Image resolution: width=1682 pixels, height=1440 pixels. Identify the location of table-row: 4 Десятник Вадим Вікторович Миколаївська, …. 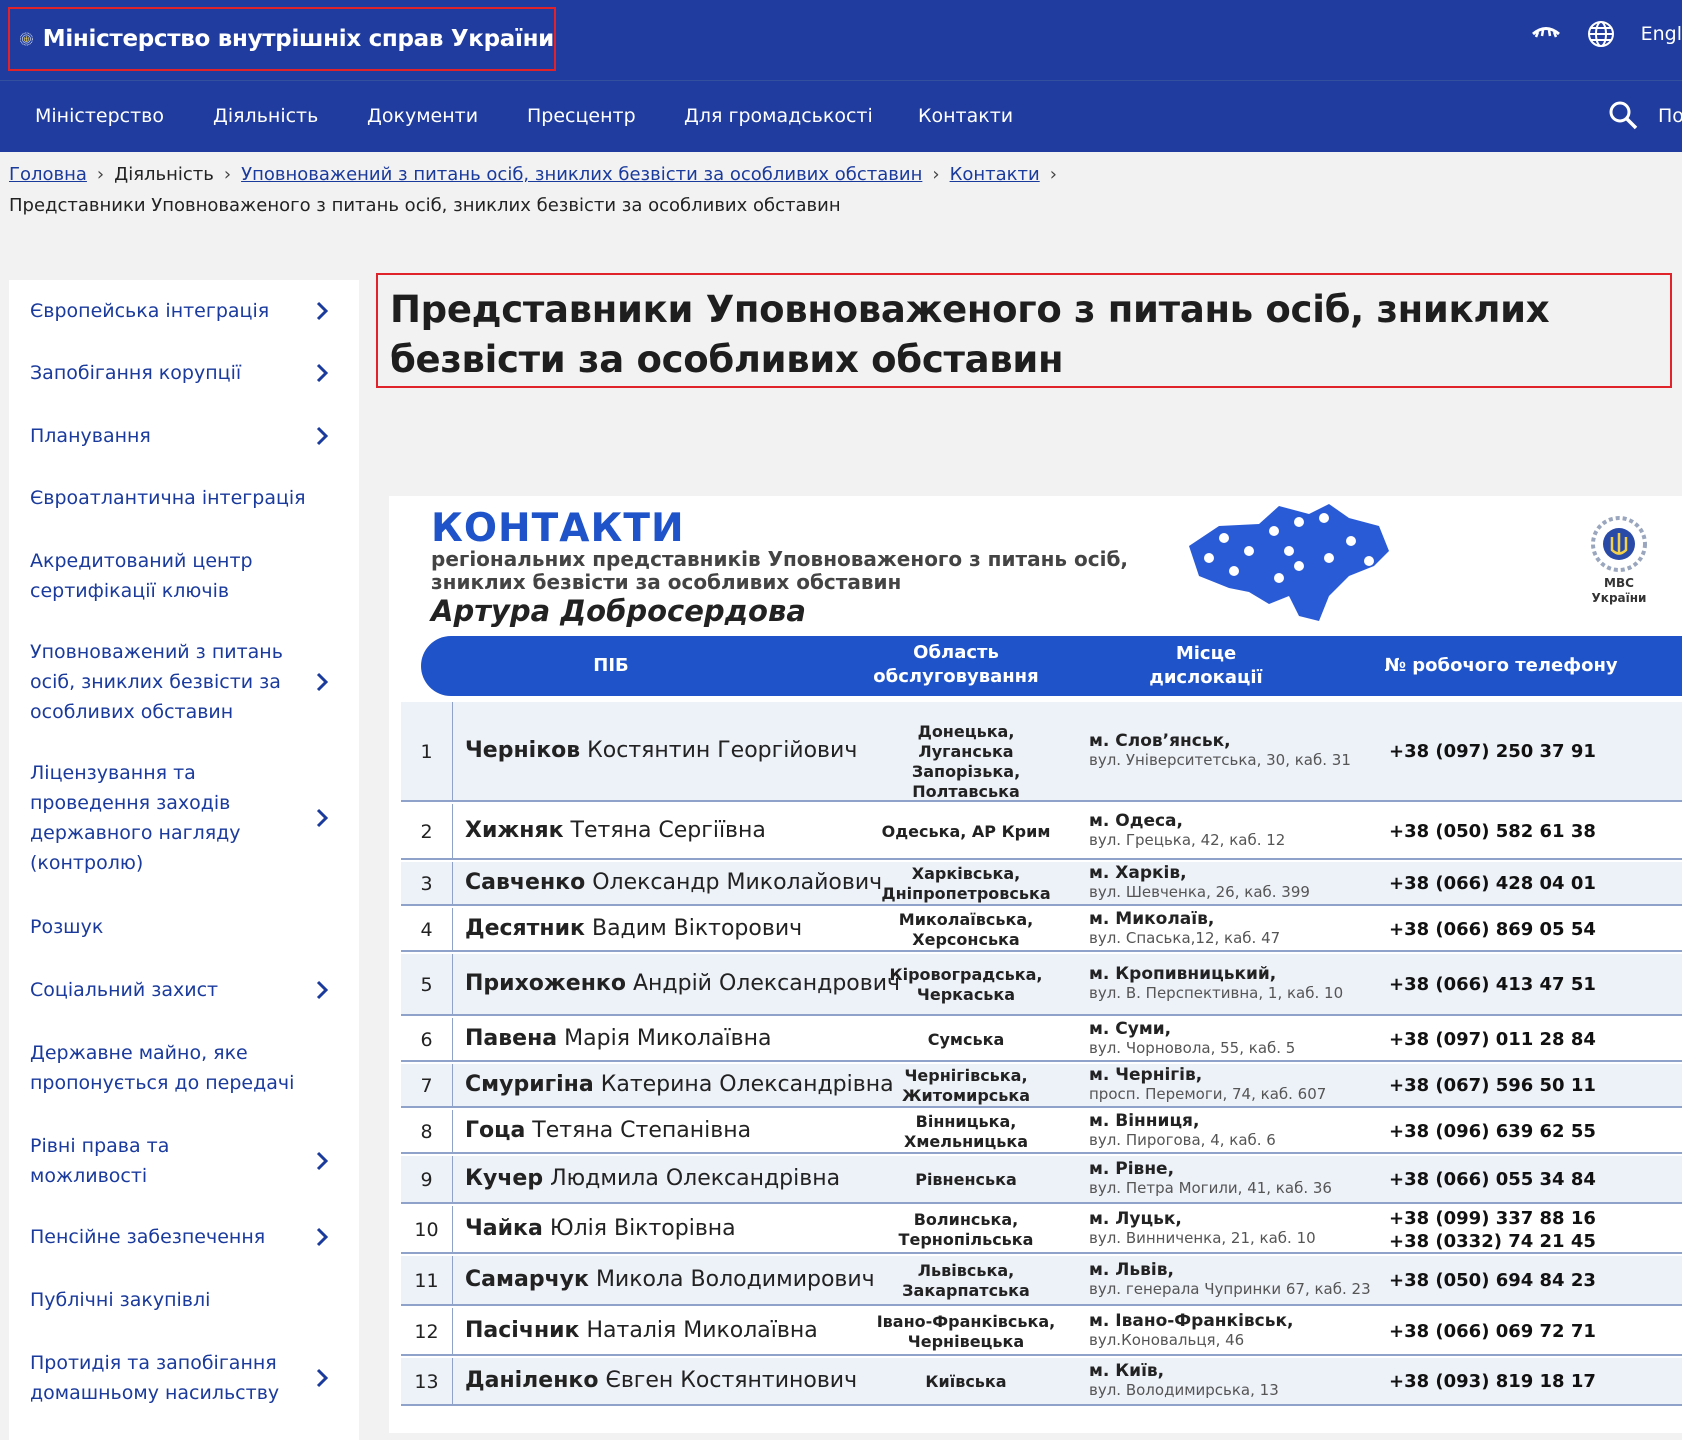
(1041, 930).